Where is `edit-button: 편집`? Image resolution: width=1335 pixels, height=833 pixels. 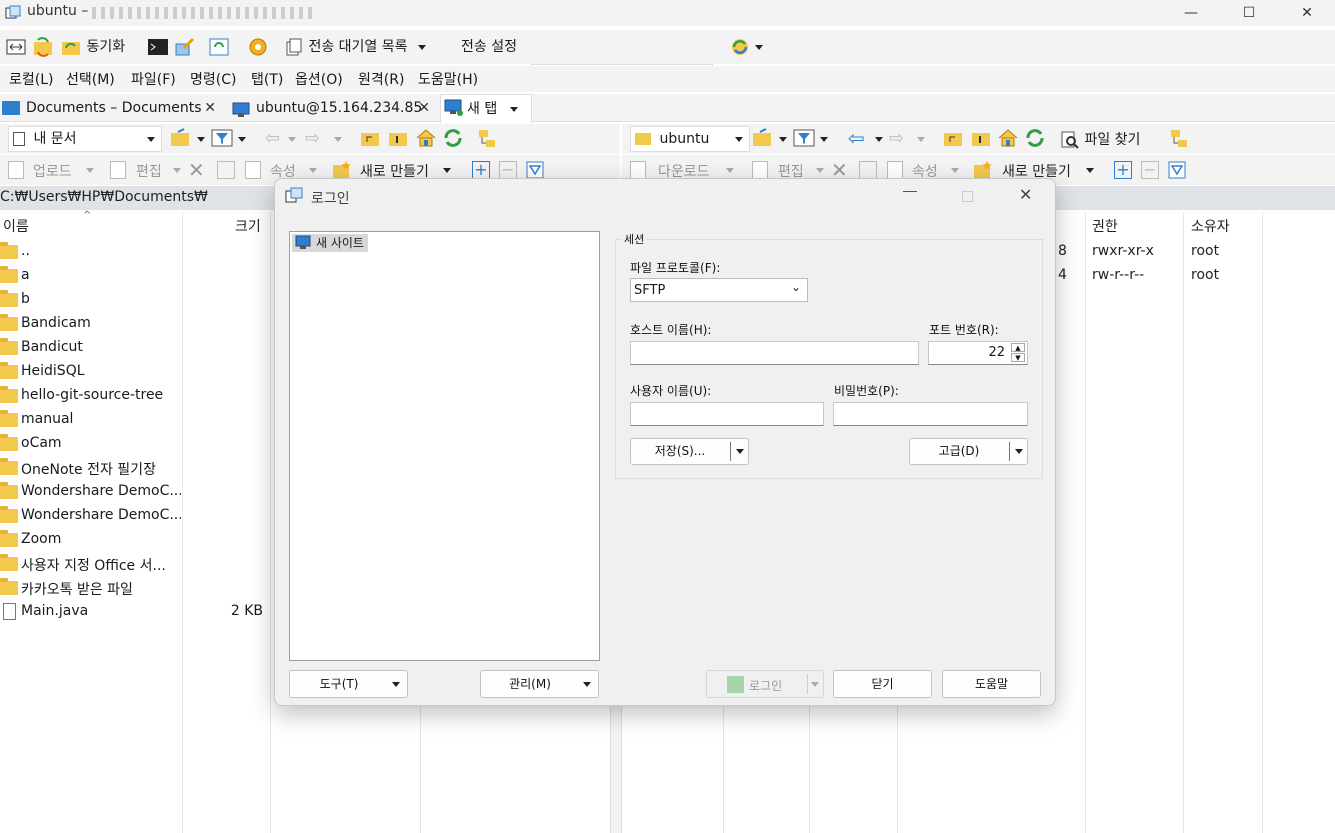
edit-button: 편집 is located at coordinates (149, 171).